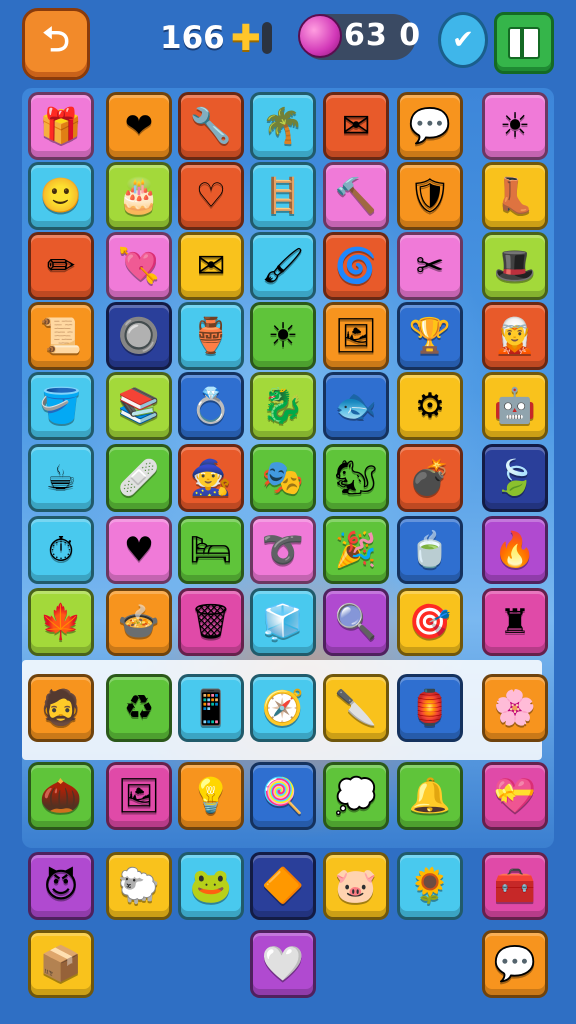 Image resolution: width=576 pixels, height=1024 pixels. I want to click on tile-mug: ☕, so click(61, 478).